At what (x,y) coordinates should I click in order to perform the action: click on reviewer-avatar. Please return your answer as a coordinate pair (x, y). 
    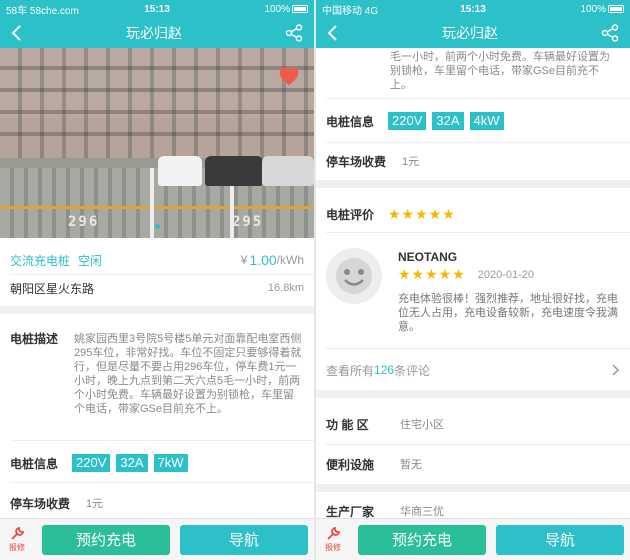
    Looking at the image, I should click on (354, 276).